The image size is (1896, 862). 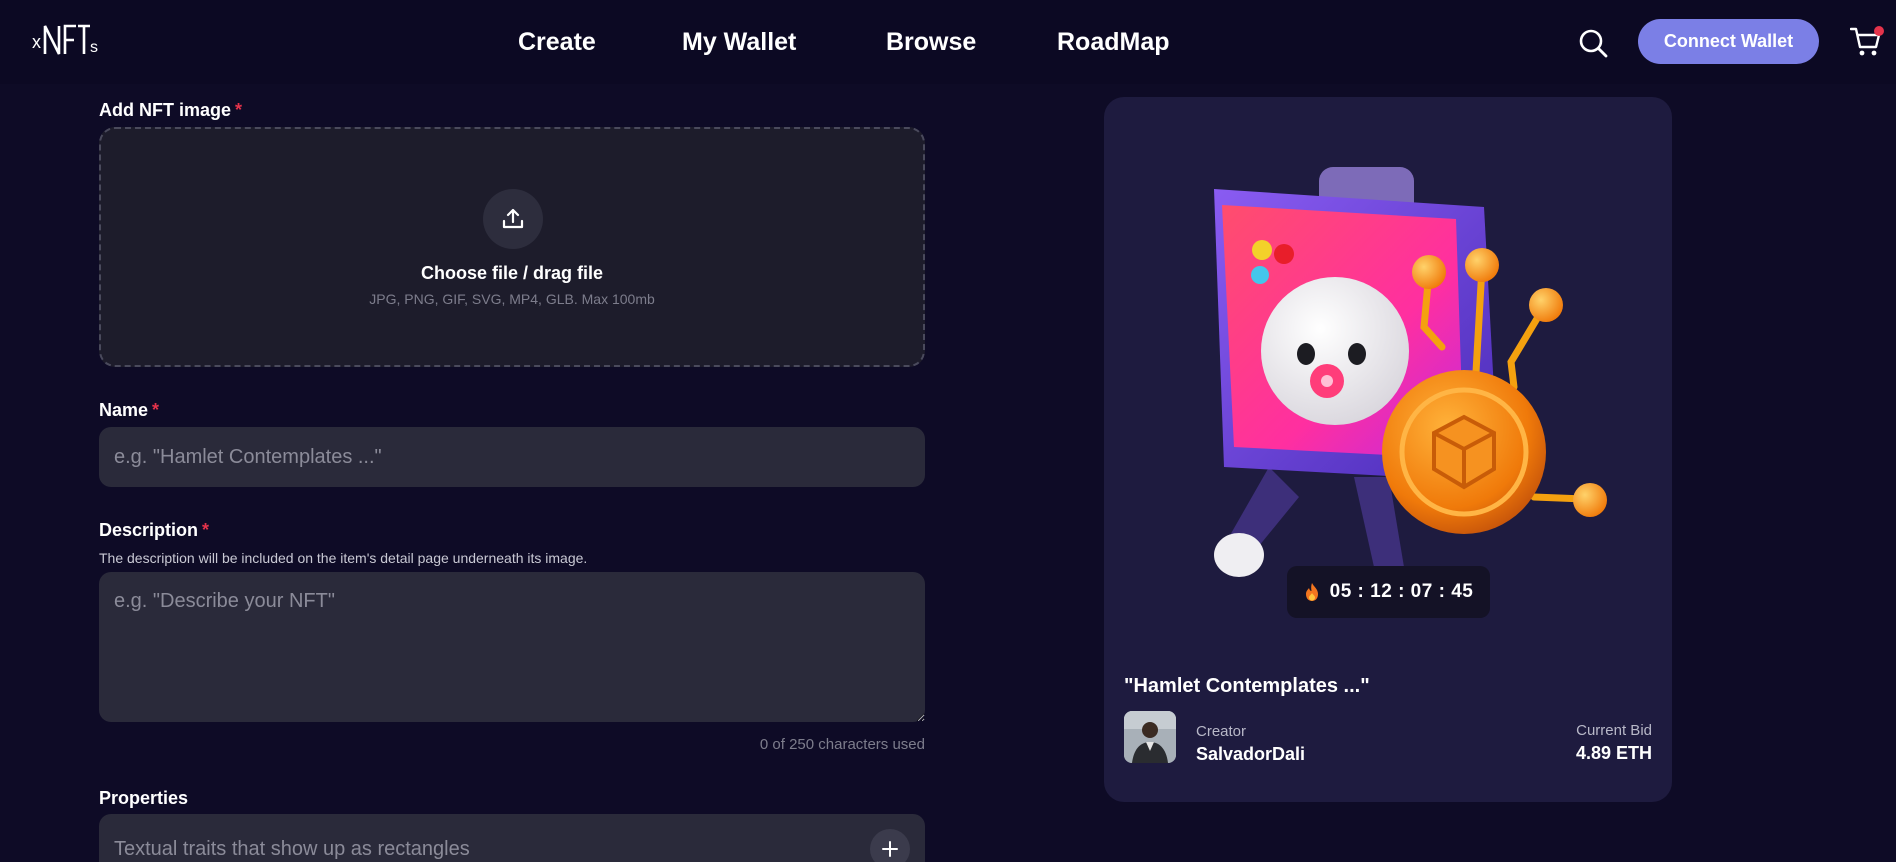 What do you see at coordinates (842, 744) in the screenshot?
I see `character-counter: 0 of 250 characters used` at bounding box center [842, 744].